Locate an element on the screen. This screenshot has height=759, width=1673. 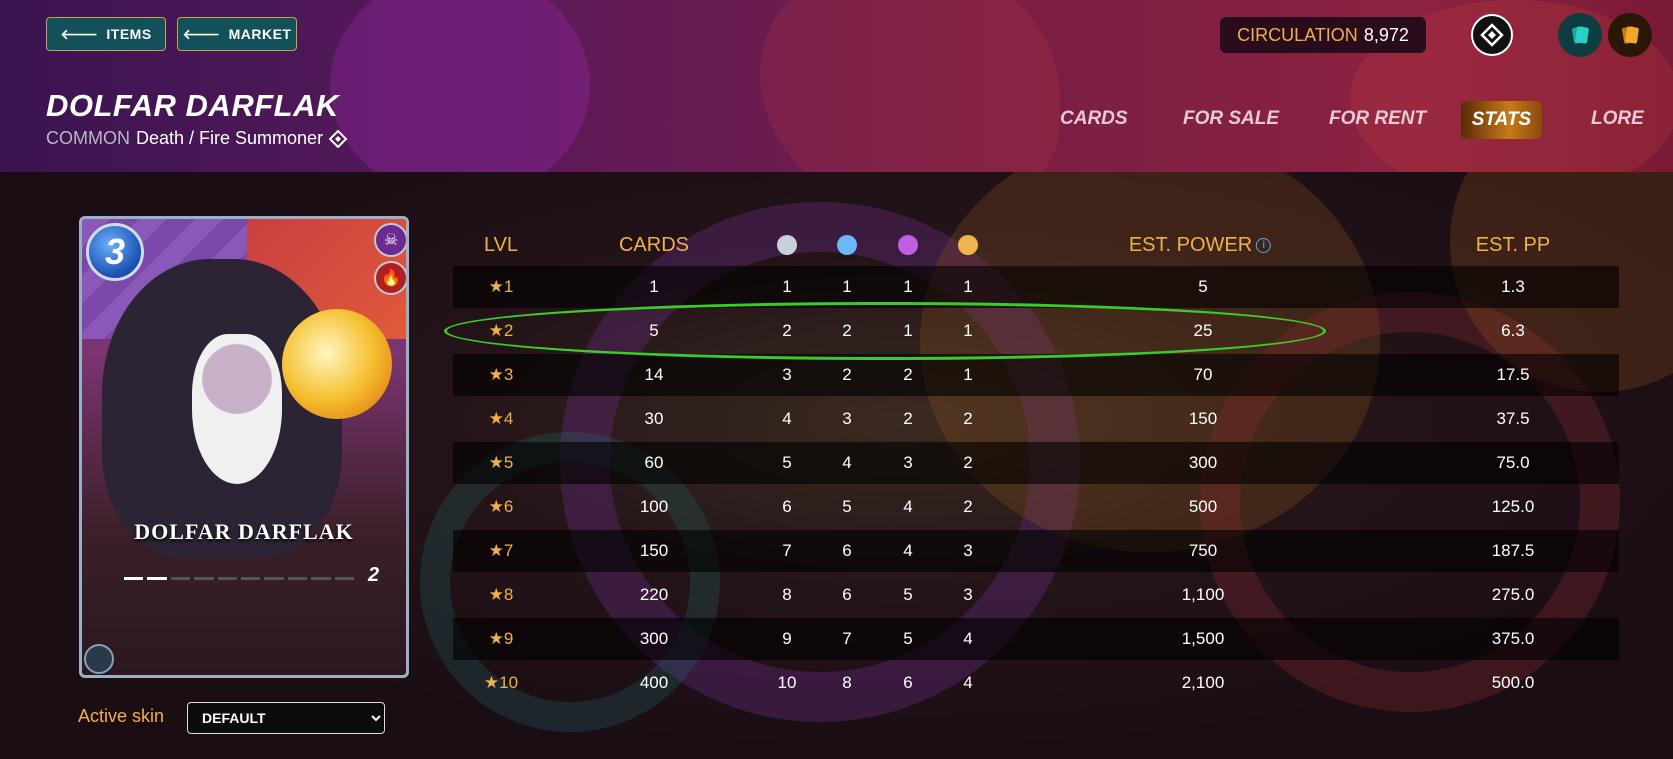
cell-e3: 4 is located at coordinates (908, 506).